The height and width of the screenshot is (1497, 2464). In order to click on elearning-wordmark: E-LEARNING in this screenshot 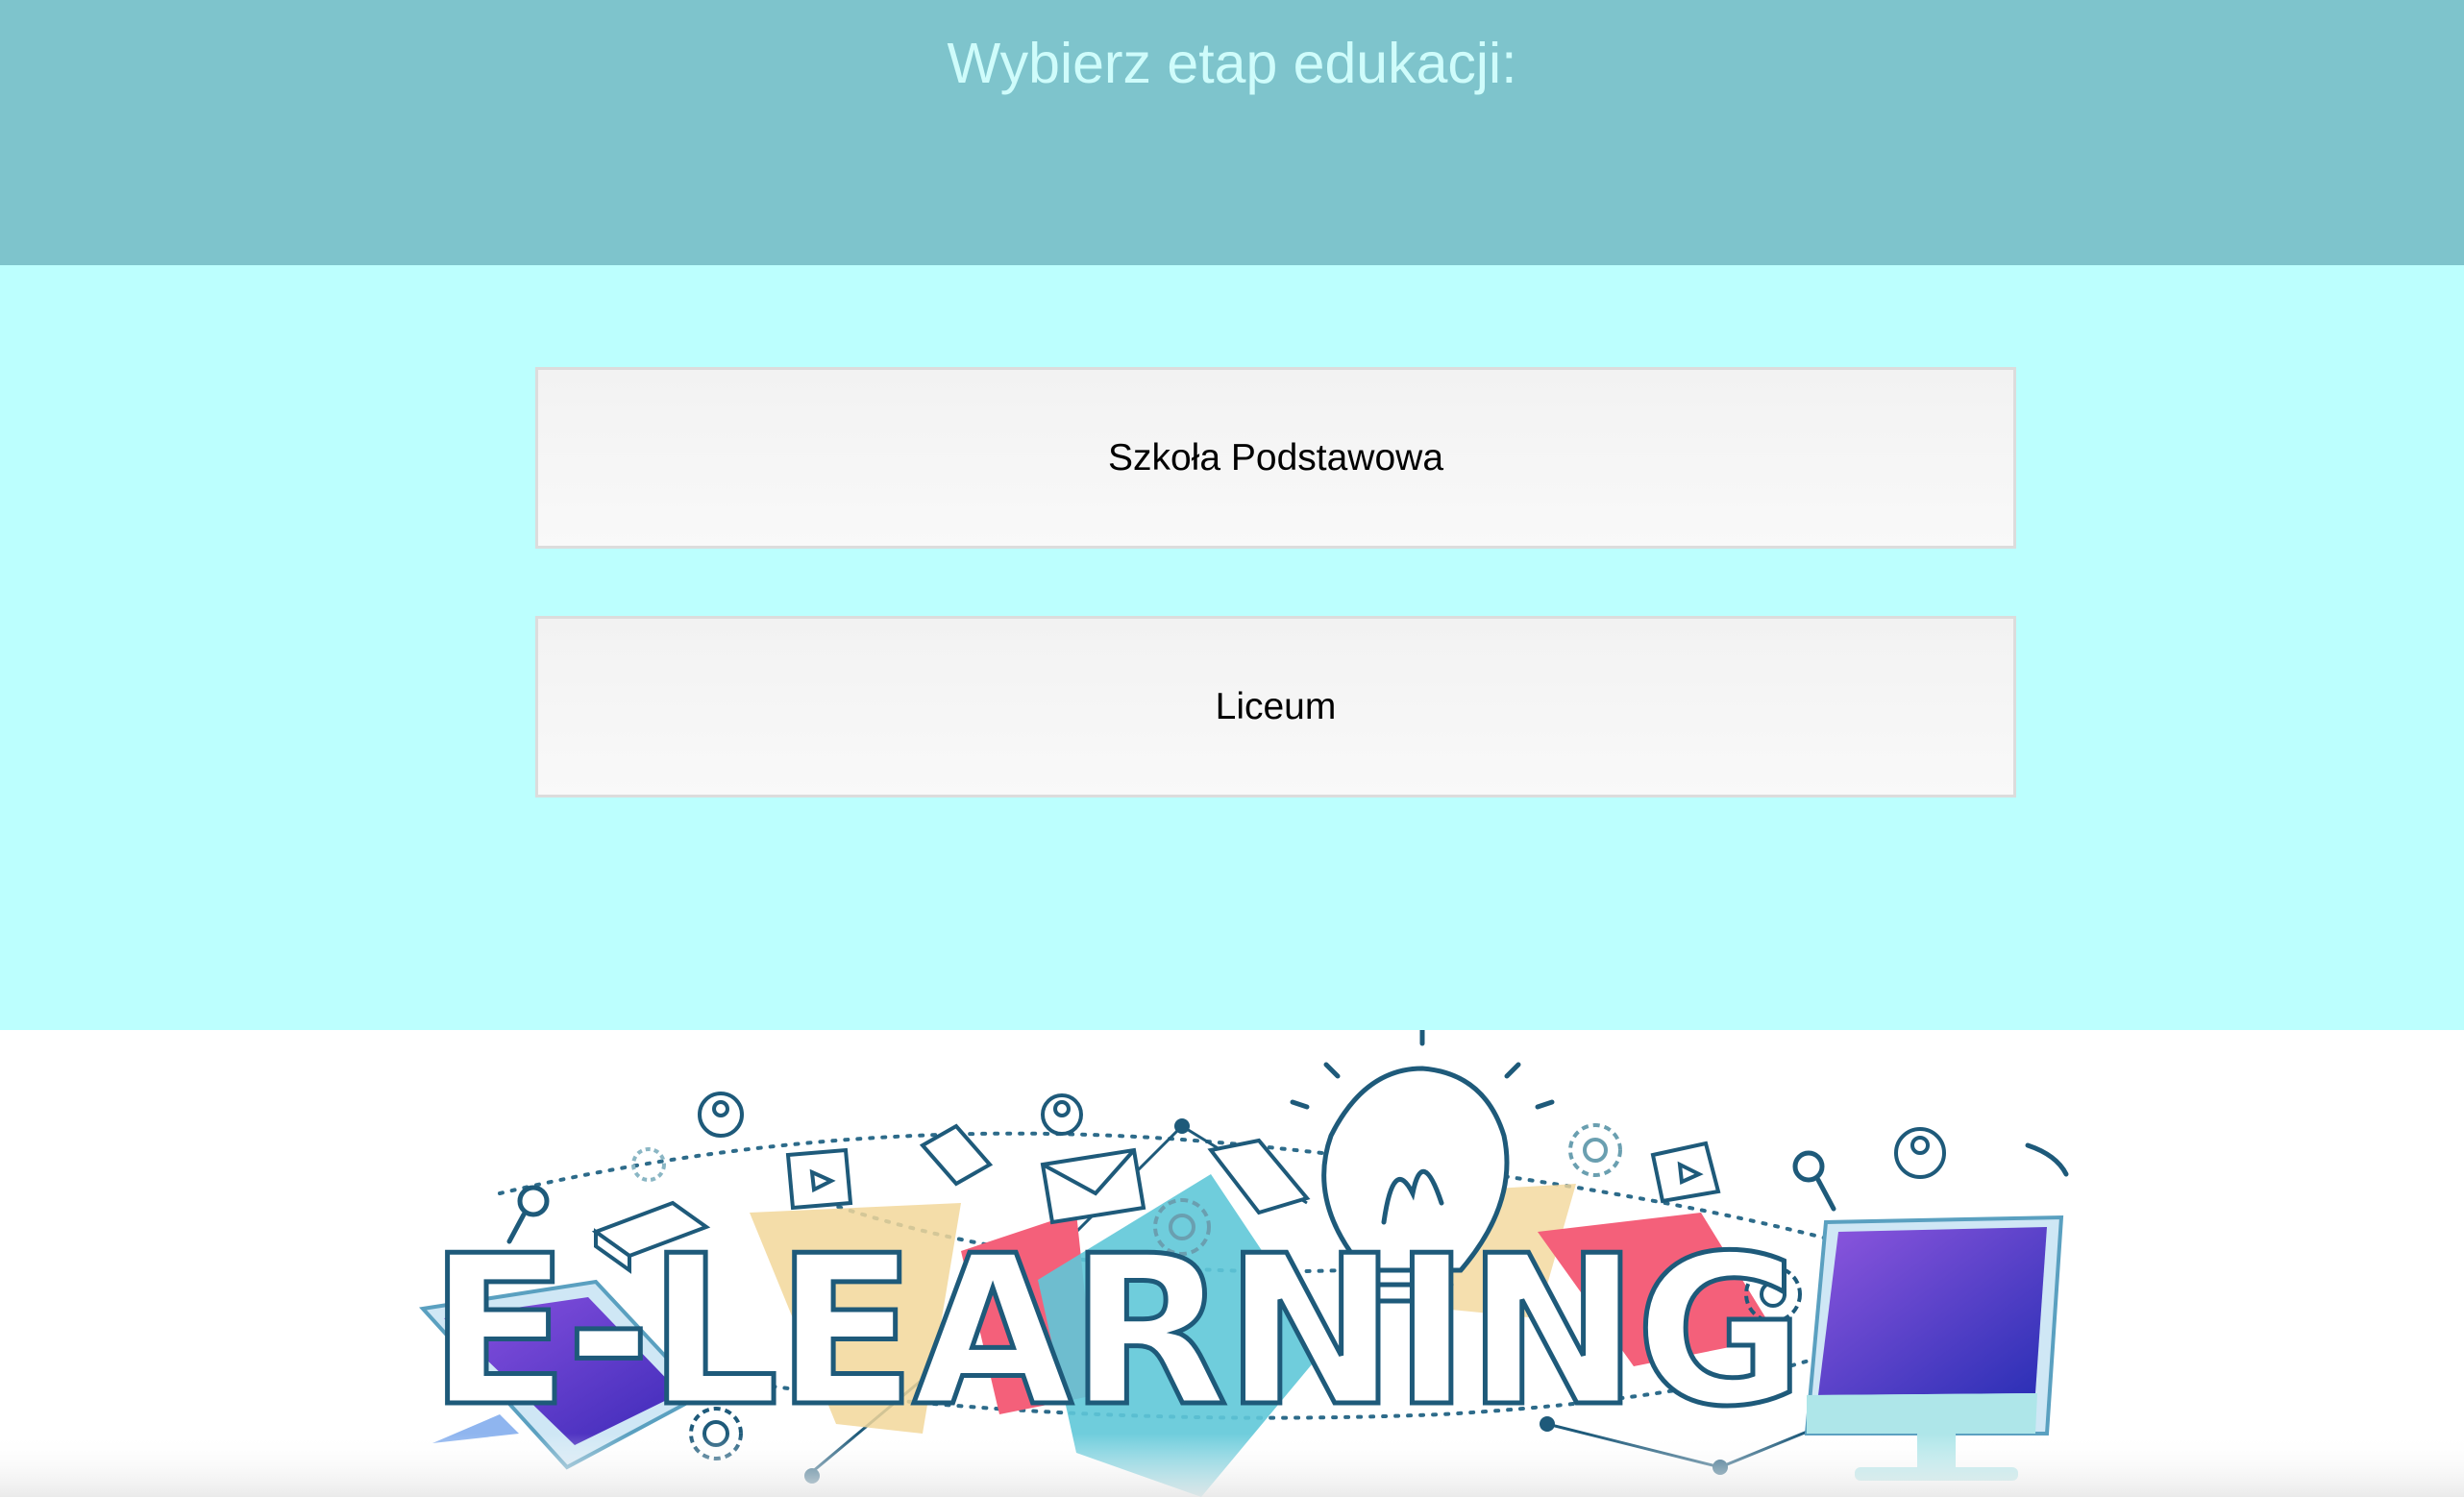, I will do `click(1115, 1332)`.